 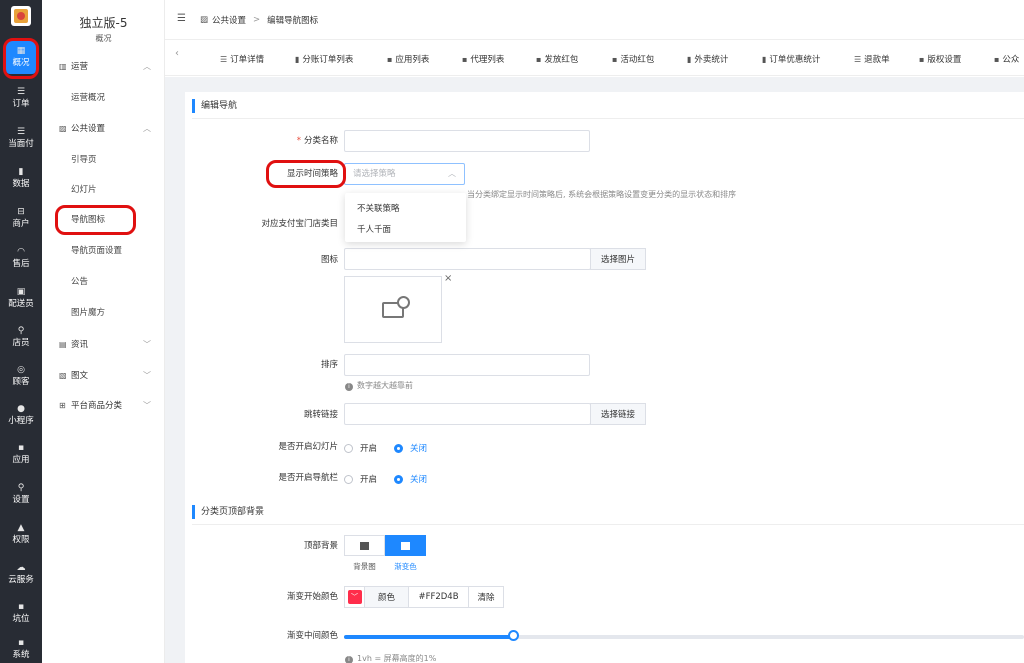 What do you see at coordinates (618, 259) in the screenshot?
I see `choose-image-button: 选择图片` at bounding box center [618, 259].